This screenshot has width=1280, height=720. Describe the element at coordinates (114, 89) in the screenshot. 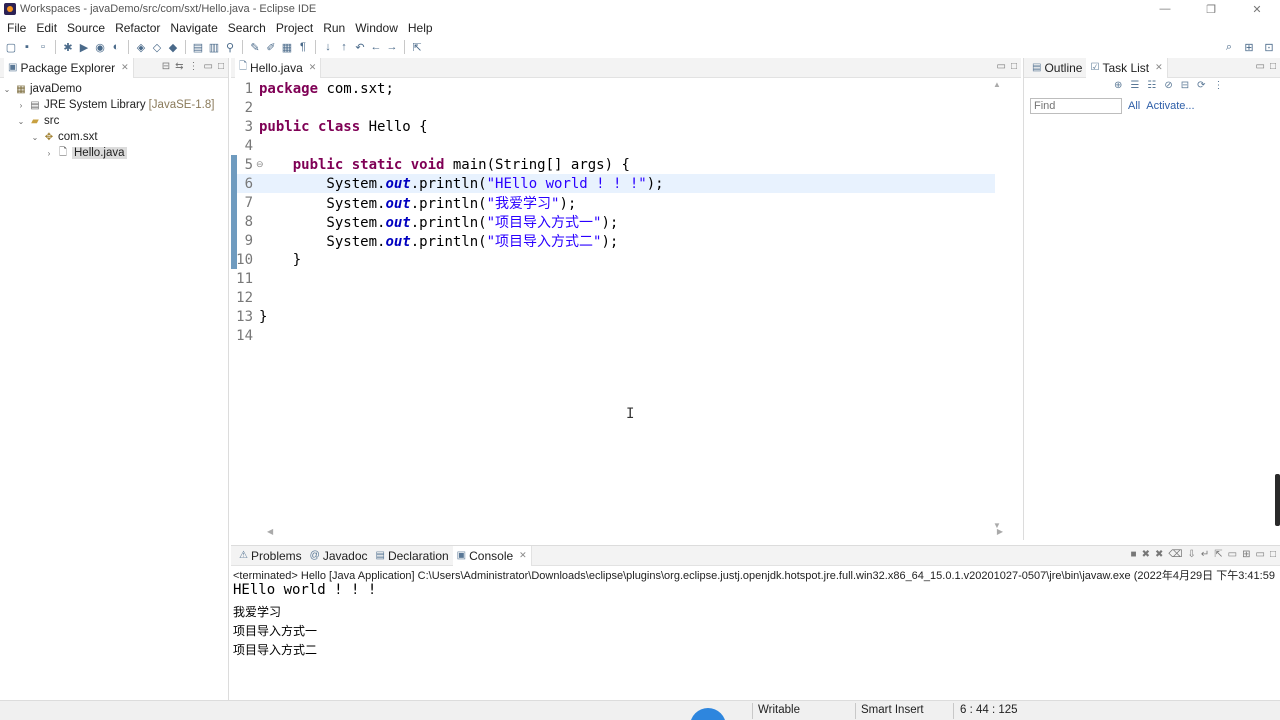

I see `tree-item-project: ⌄ ▦ javaDemo` at that location.